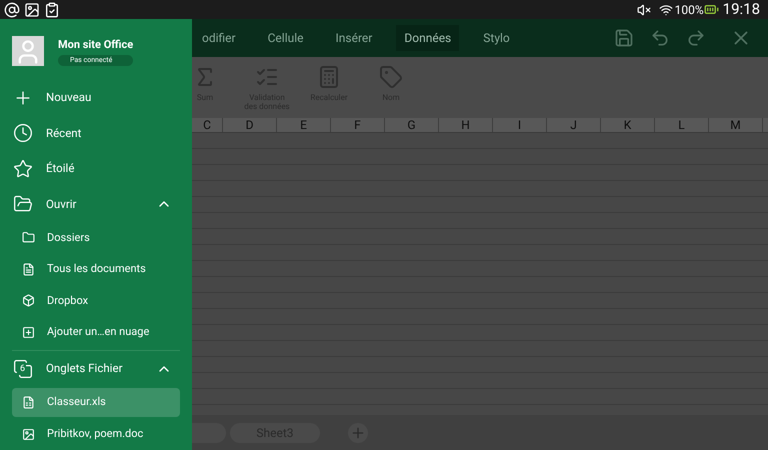 Image resolution: width=768 pixels, height=450 pixels. What do you see at coordinates (496, 38) in the screenshot?
I see `ribbon-tab: Stylo` at bounding box center [496, 38].